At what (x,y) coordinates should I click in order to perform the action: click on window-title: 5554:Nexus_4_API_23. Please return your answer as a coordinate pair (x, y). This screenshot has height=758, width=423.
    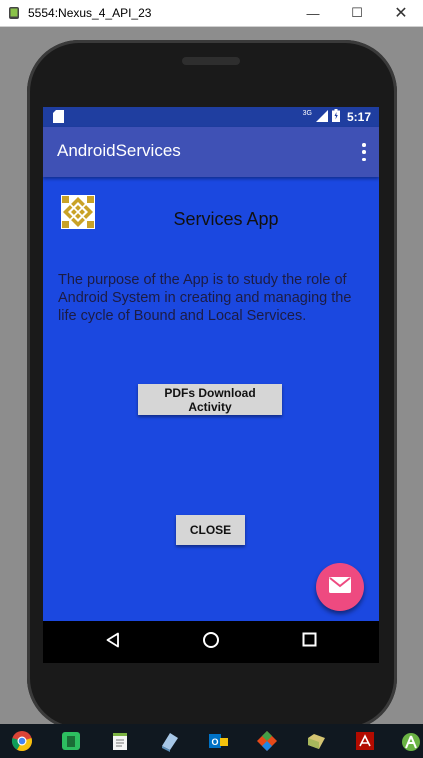
    Looking at the image, I should click on (90, 13).